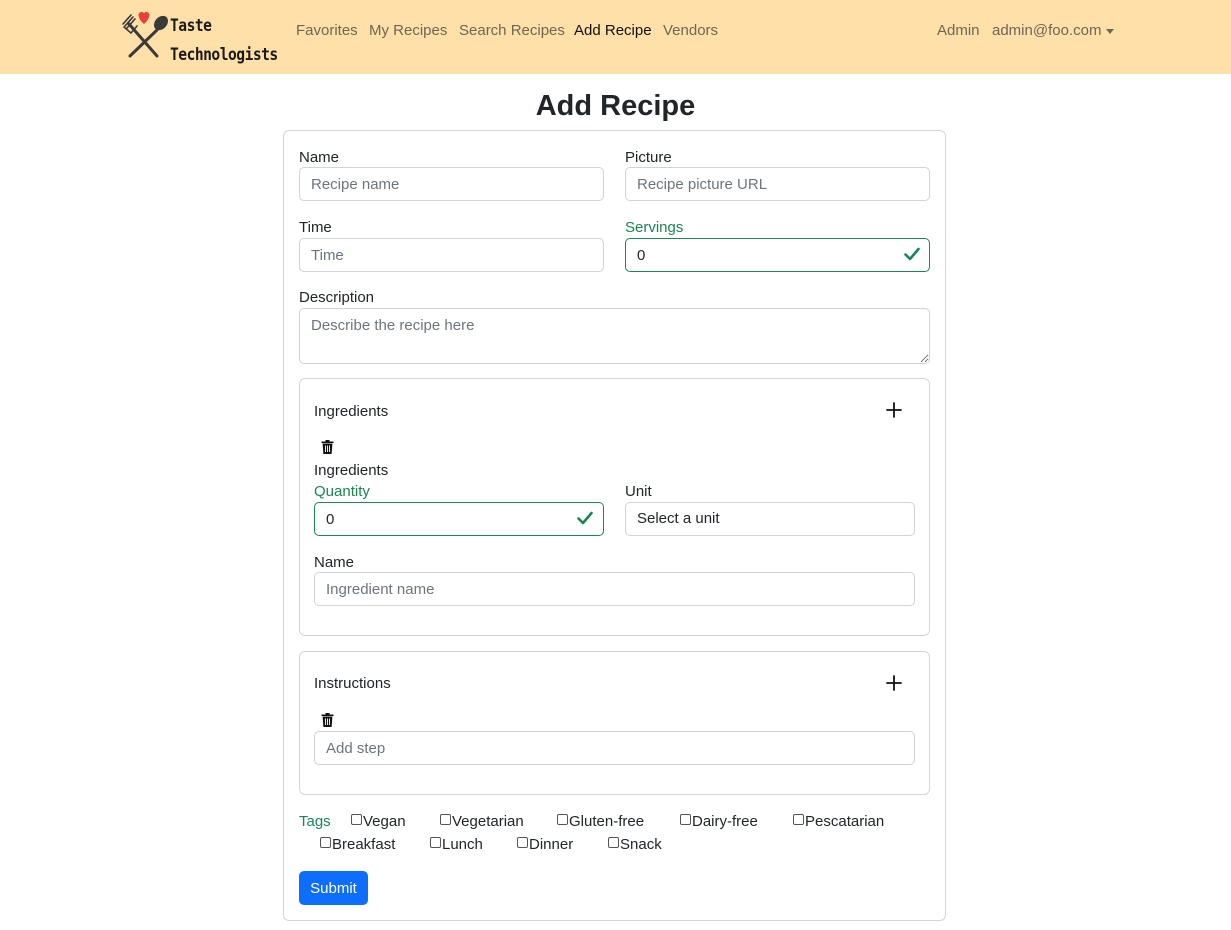  Describe the element at coordinates (334, 562) in the screenshot. I see `ingredient-name-label: Name` at that location.